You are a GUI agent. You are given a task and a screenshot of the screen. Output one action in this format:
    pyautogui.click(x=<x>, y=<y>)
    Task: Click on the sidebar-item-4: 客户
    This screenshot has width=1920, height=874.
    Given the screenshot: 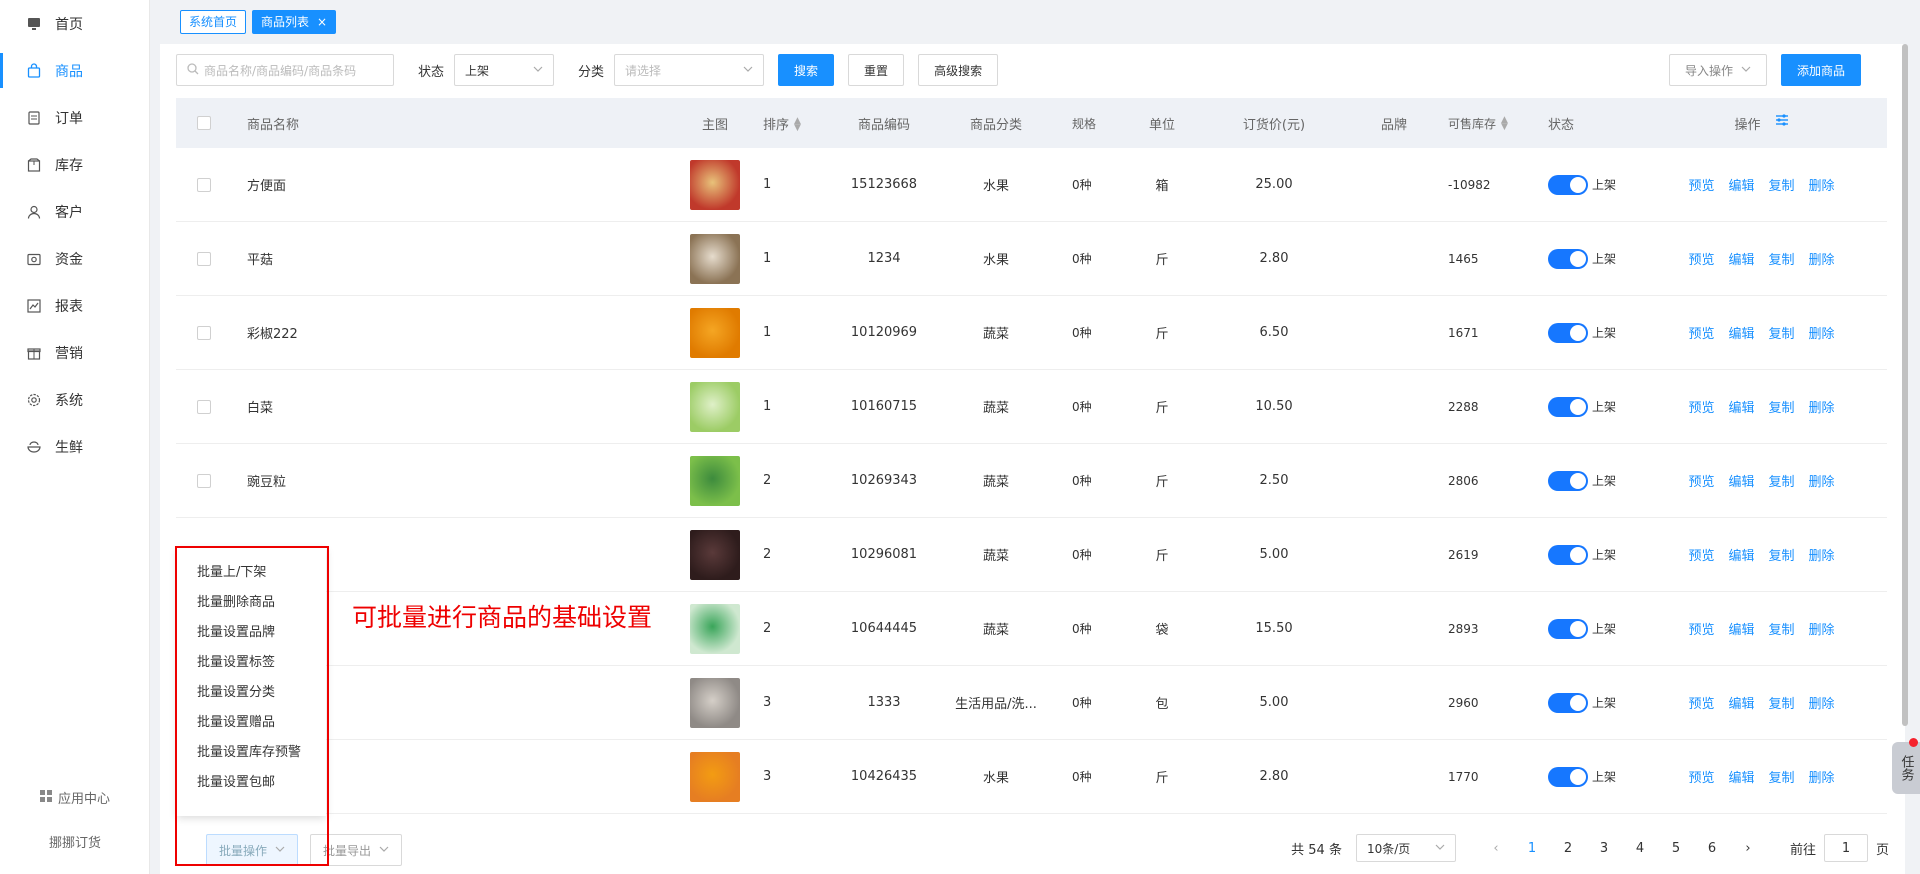 What is the action you would take?
    pyautogui.click(x=74, y=211)
    